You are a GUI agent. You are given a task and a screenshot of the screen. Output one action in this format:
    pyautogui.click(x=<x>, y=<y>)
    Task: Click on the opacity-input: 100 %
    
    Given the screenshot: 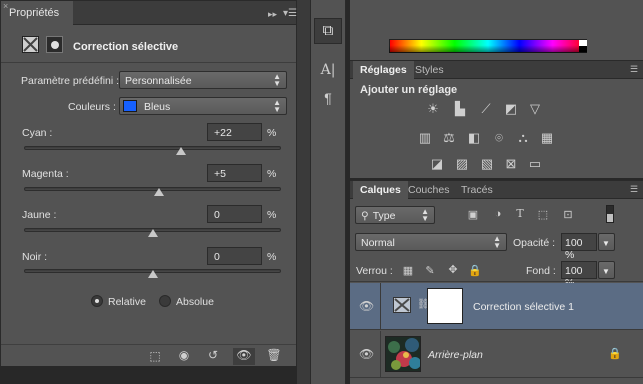 What is the action you would take?
    pyautogui.click(x=579, y=247)
    